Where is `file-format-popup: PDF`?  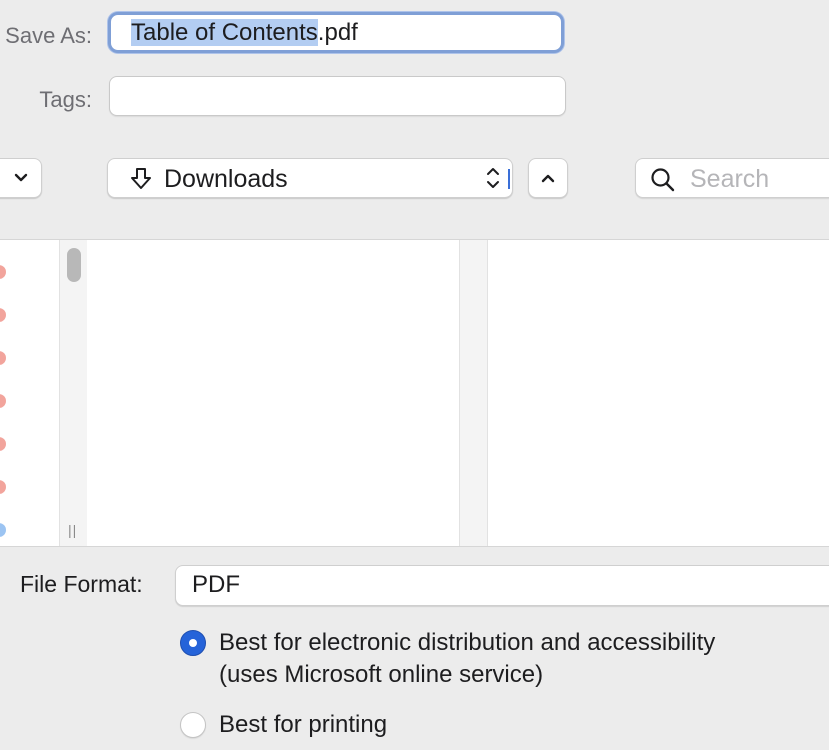
file-format-popup: PDF is located at coordinates (502, 585).